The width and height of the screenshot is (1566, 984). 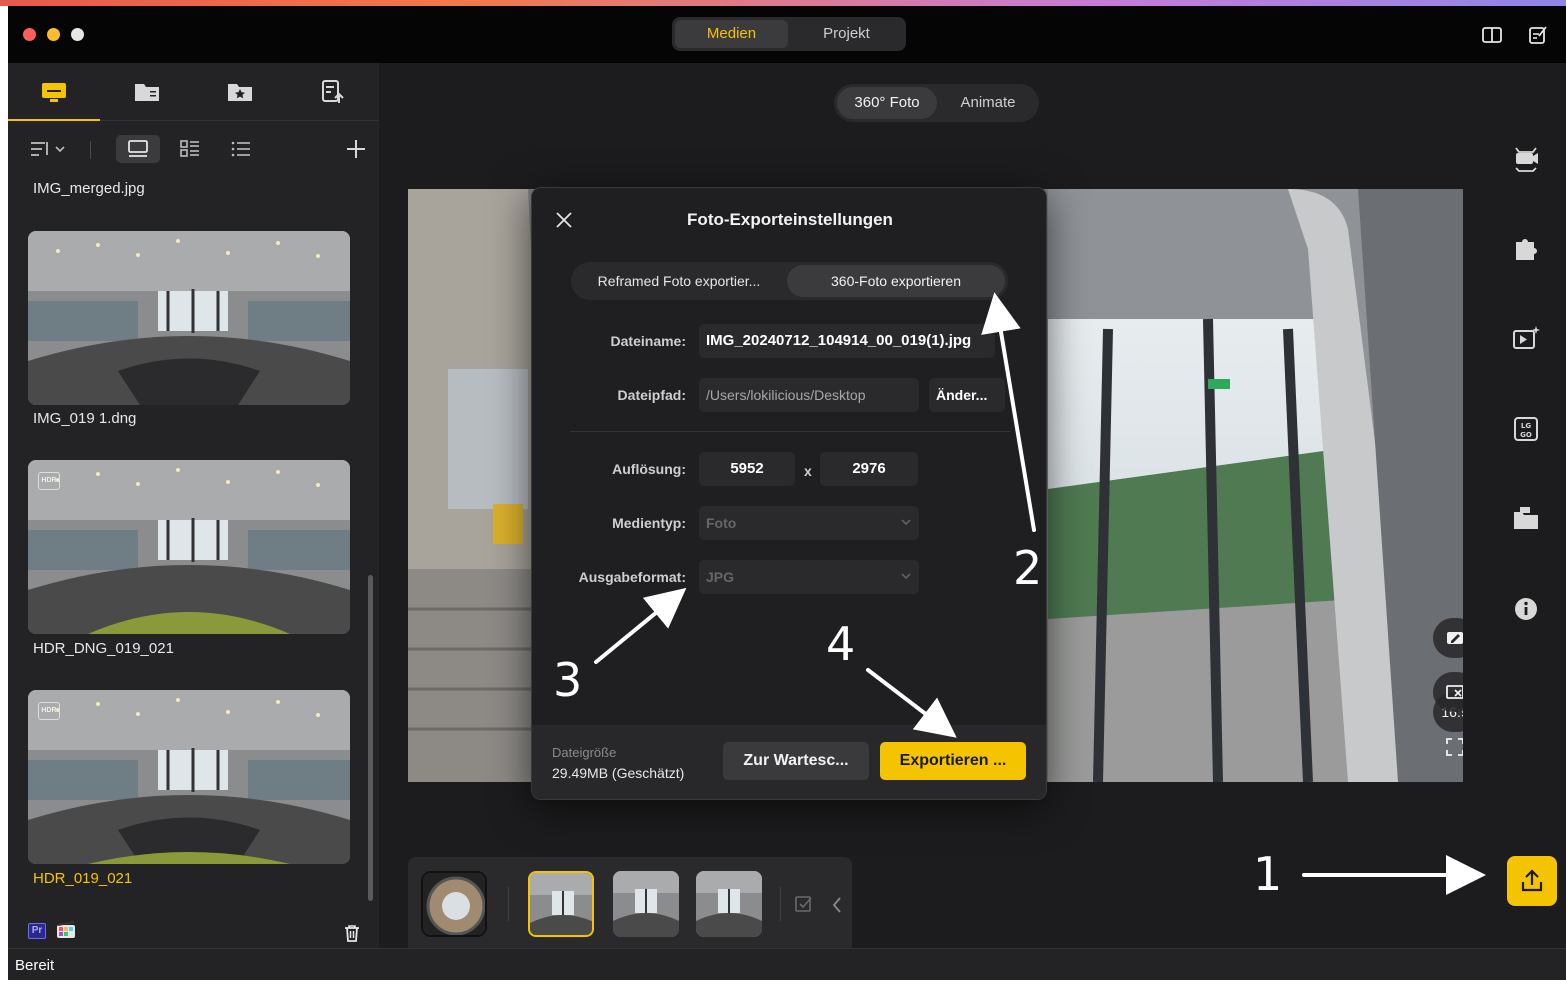 I want to click on mode-animate: Animate, so click(x=988, y=103).